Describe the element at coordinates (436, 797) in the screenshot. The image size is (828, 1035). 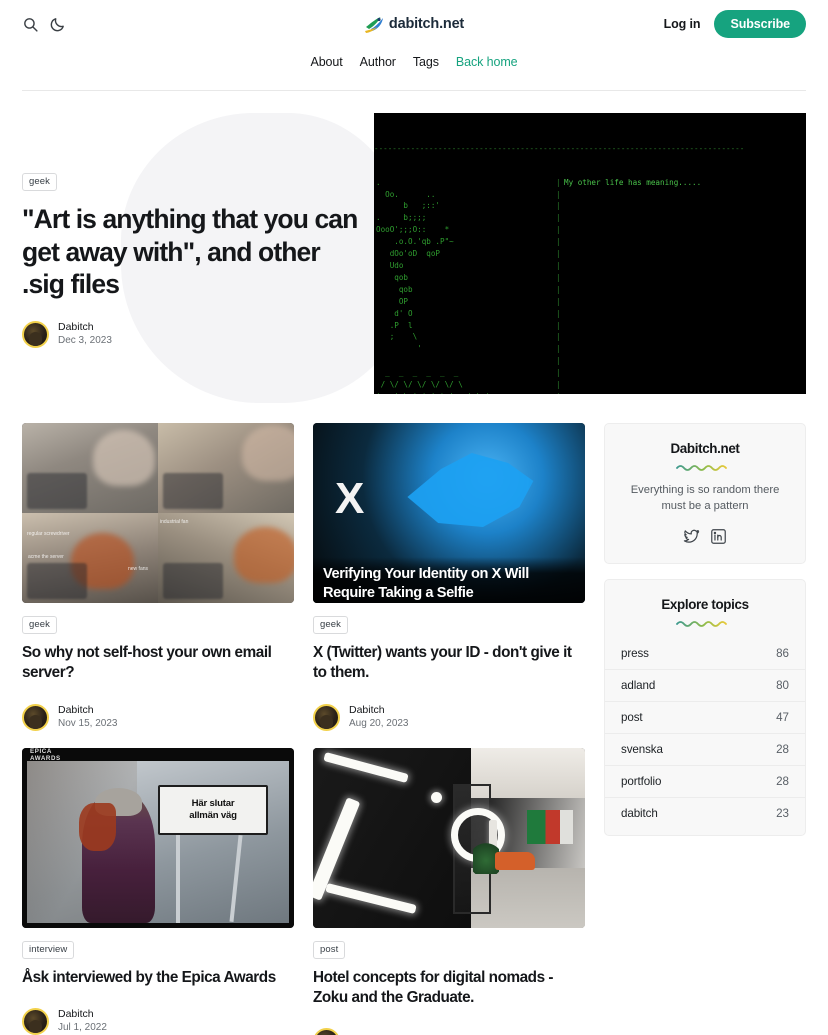
I see `neon-dot` at that location.